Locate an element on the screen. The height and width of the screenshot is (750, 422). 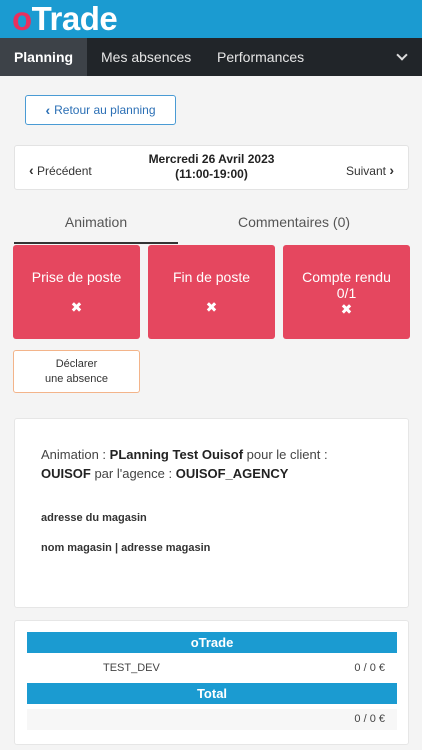
action-label: Prise de poste is located at coordinates (76, 277).